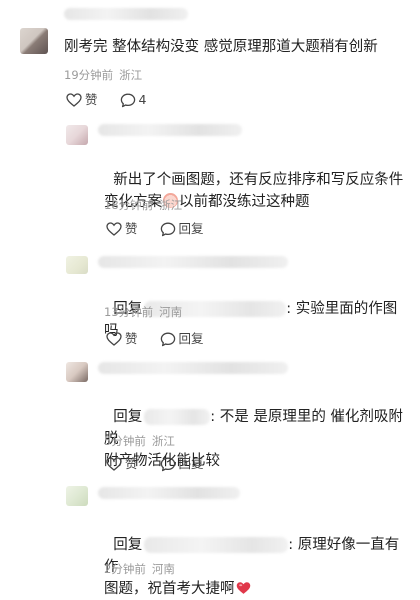 The width and height of the screenshot is (420, 600). What do you see at coordinates (243, 588) in the screenshot?
I see `red-heart-emoji` at bounding box center [243, 588].